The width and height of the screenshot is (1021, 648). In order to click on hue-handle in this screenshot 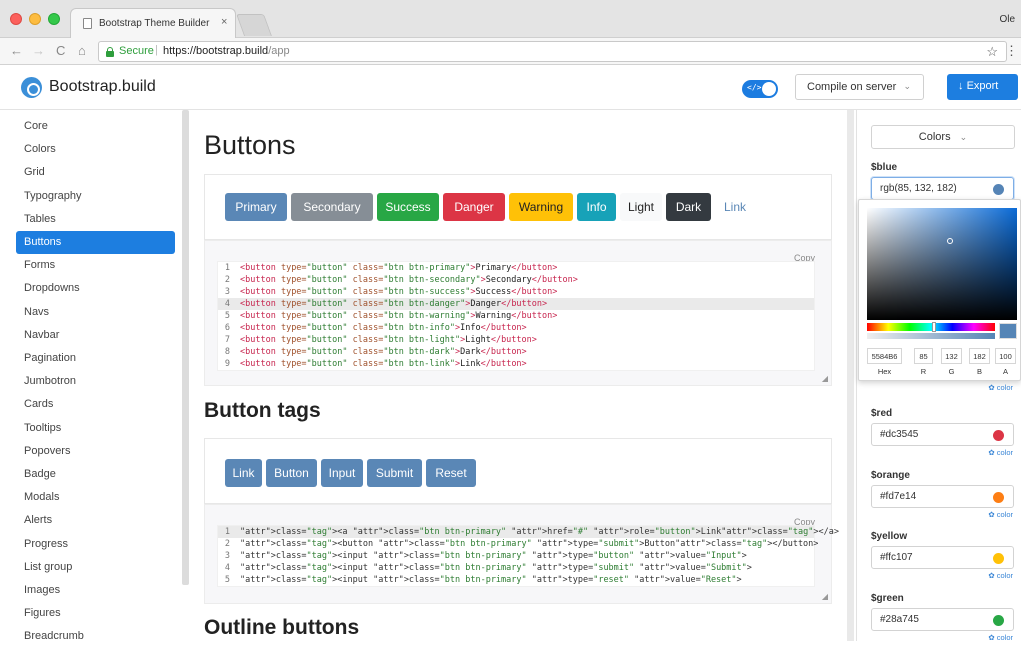, I will do `click(934, 327)`.